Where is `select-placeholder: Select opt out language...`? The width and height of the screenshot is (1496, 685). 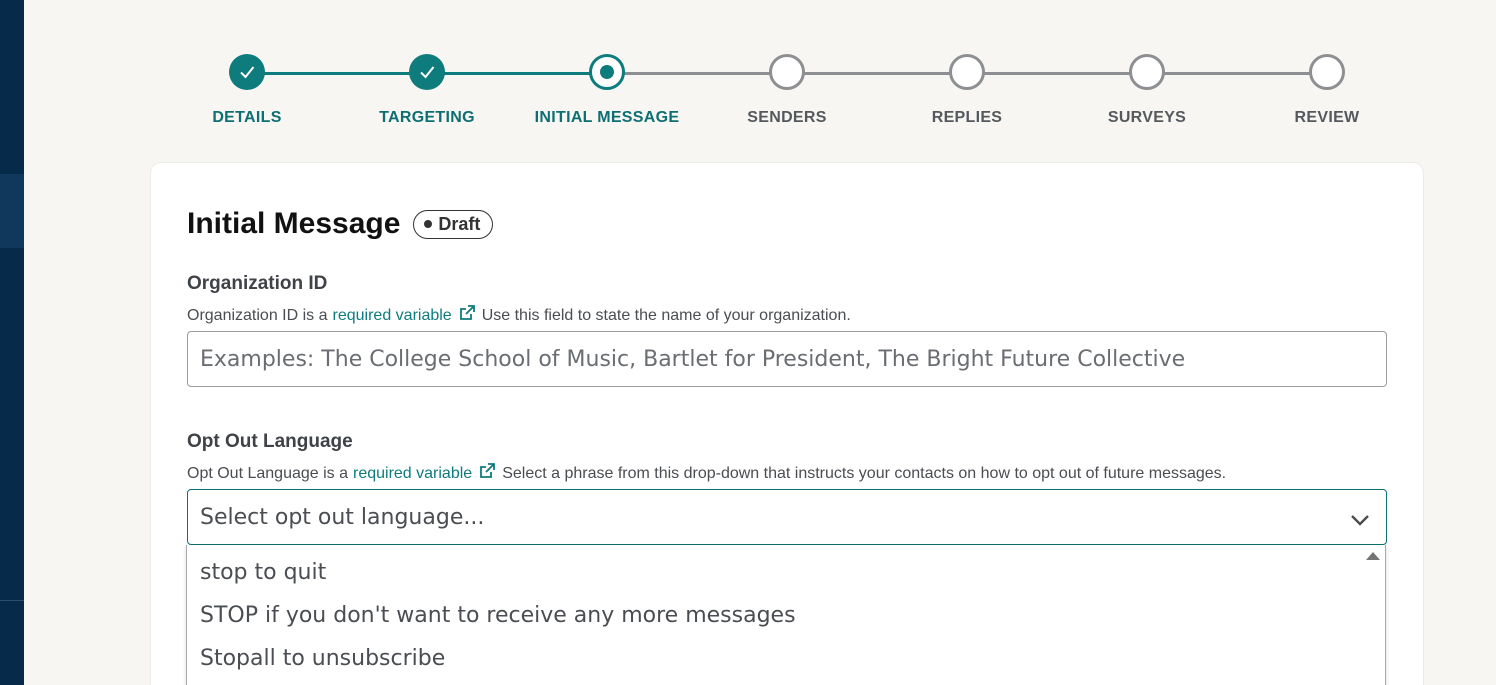 select-placeholder: Select opt out language... is located at coordinates (342, 517).